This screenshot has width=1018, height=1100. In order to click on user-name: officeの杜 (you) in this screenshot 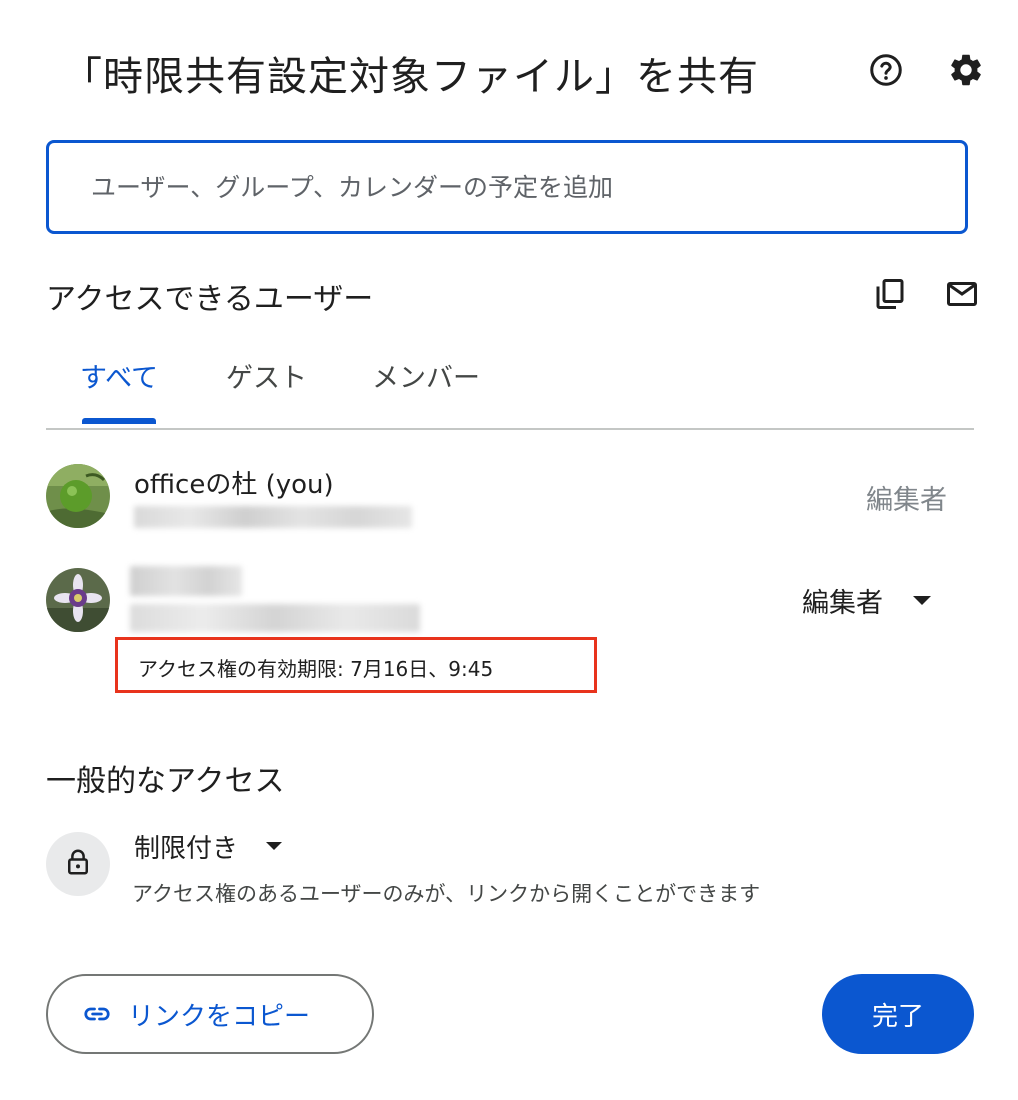, I will do `click(234, 485)`.